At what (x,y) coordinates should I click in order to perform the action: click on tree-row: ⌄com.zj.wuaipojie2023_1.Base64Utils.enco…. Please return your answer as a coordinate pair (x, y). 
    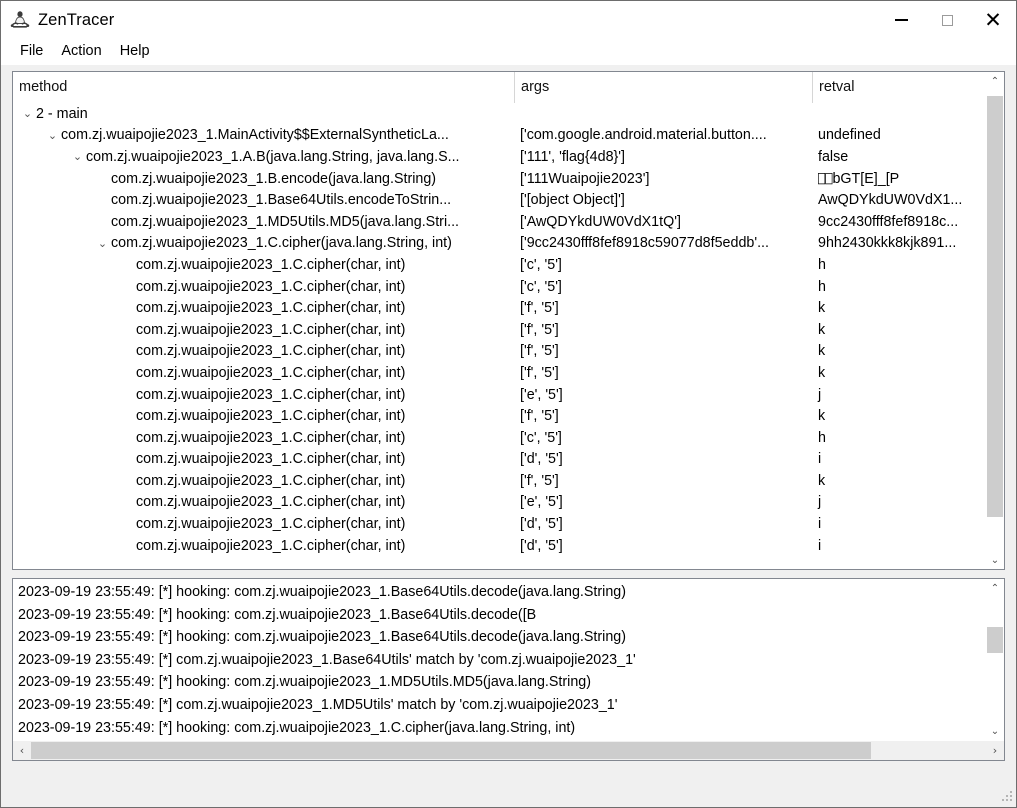
    Looking at the image, I should click on (499, 200).